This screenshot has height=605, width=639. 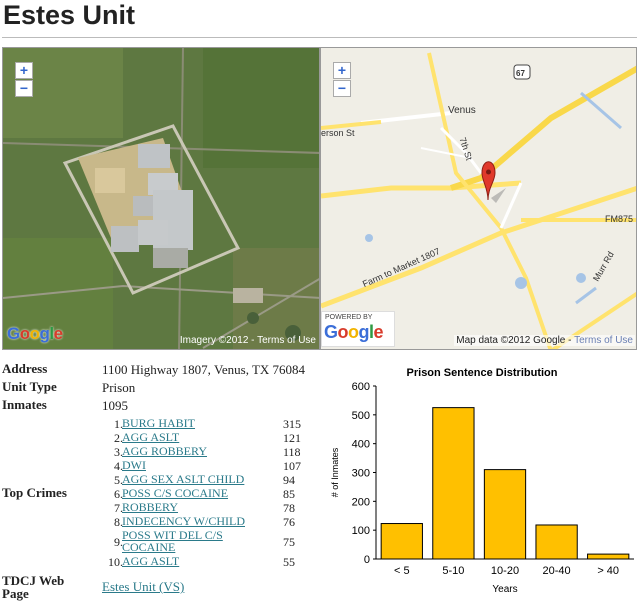 I want to click on crime-count: 118, so click(x=292, y=452).